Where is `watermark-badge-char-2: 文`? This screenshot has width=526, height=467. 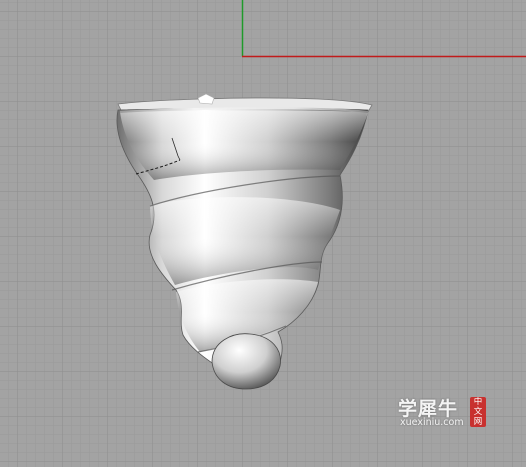 watermark-badge-char-2: 文 is located at coordinates (478, 412).